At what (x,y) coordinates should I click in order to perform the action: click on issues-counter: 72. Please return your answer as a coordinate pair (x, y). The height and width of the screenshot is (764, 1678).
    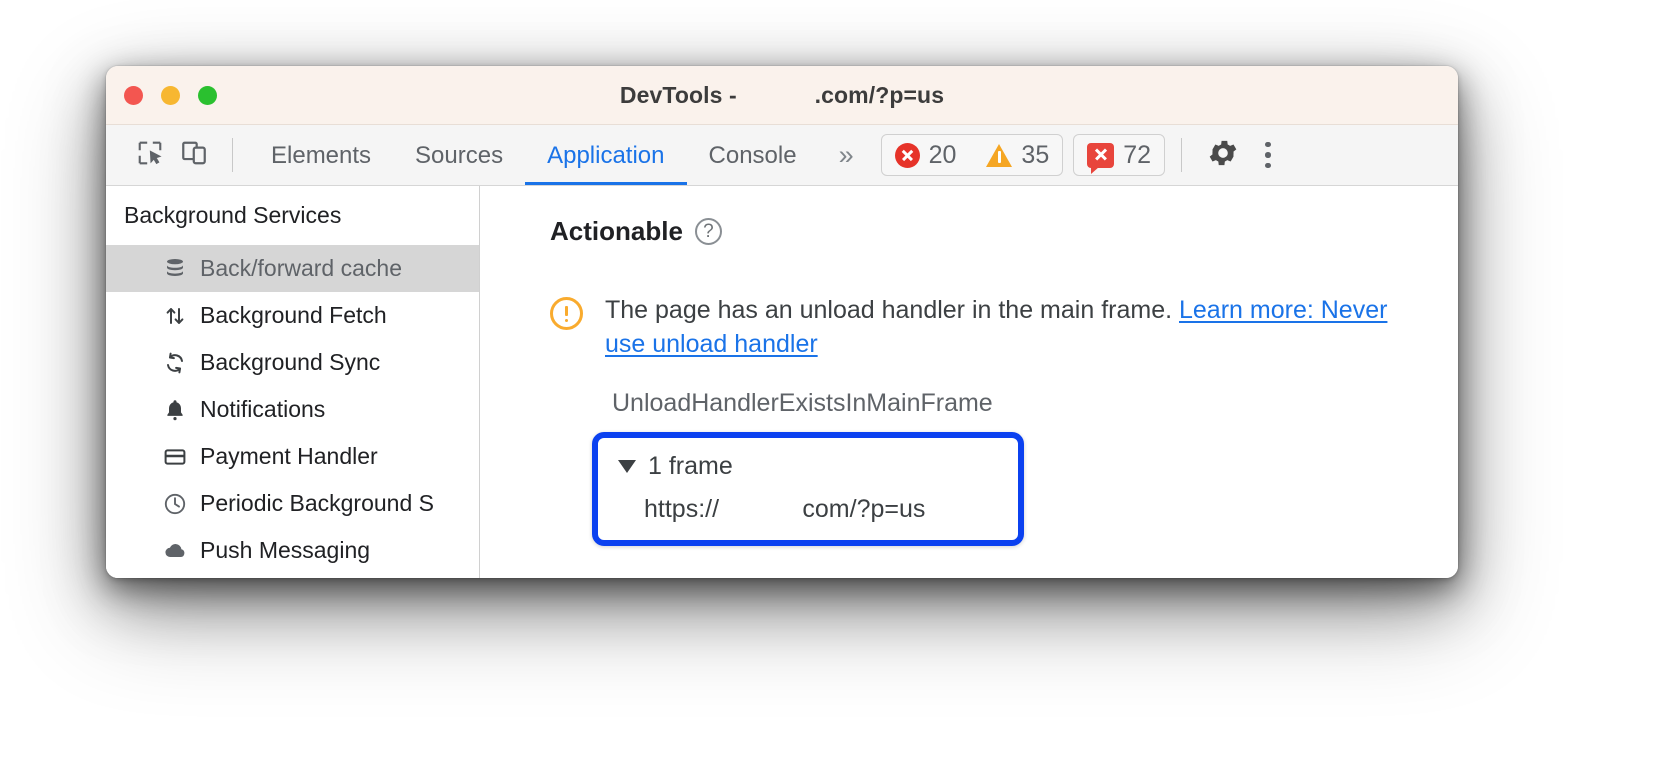
    Looking at the image, I should click on (1119, 155).